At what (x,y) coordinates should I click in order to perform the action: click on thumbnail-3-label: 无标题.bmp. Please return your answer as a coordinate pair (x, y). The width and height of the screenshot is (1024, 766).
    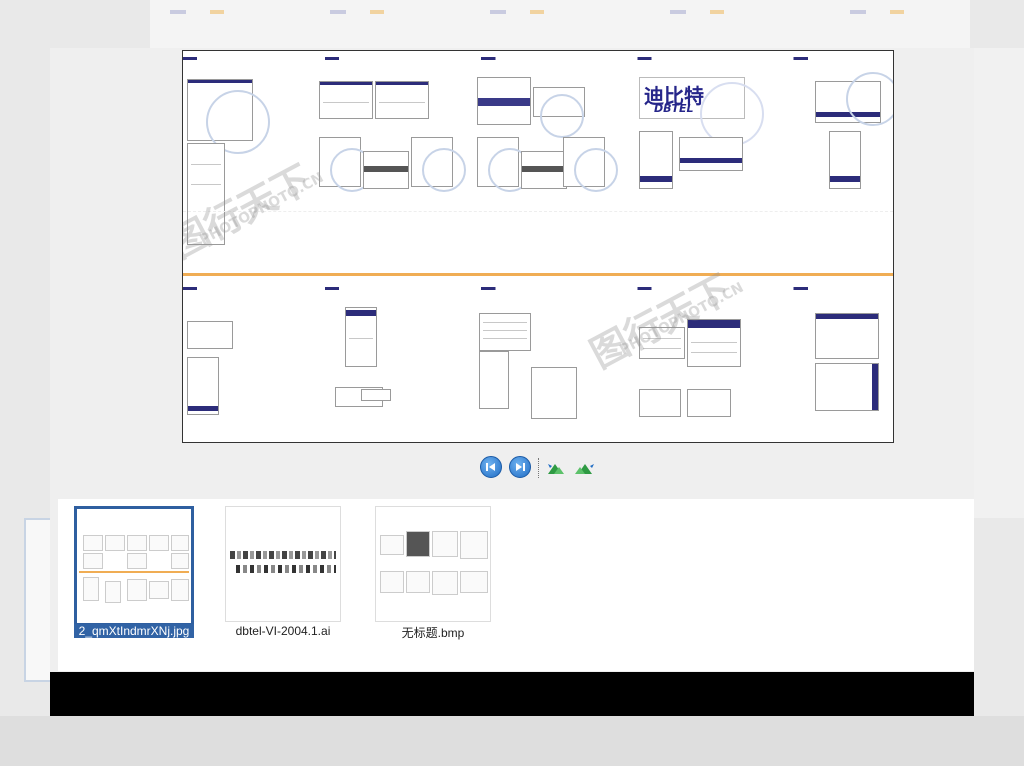
    Looking at the image, I should click on (433, 632).